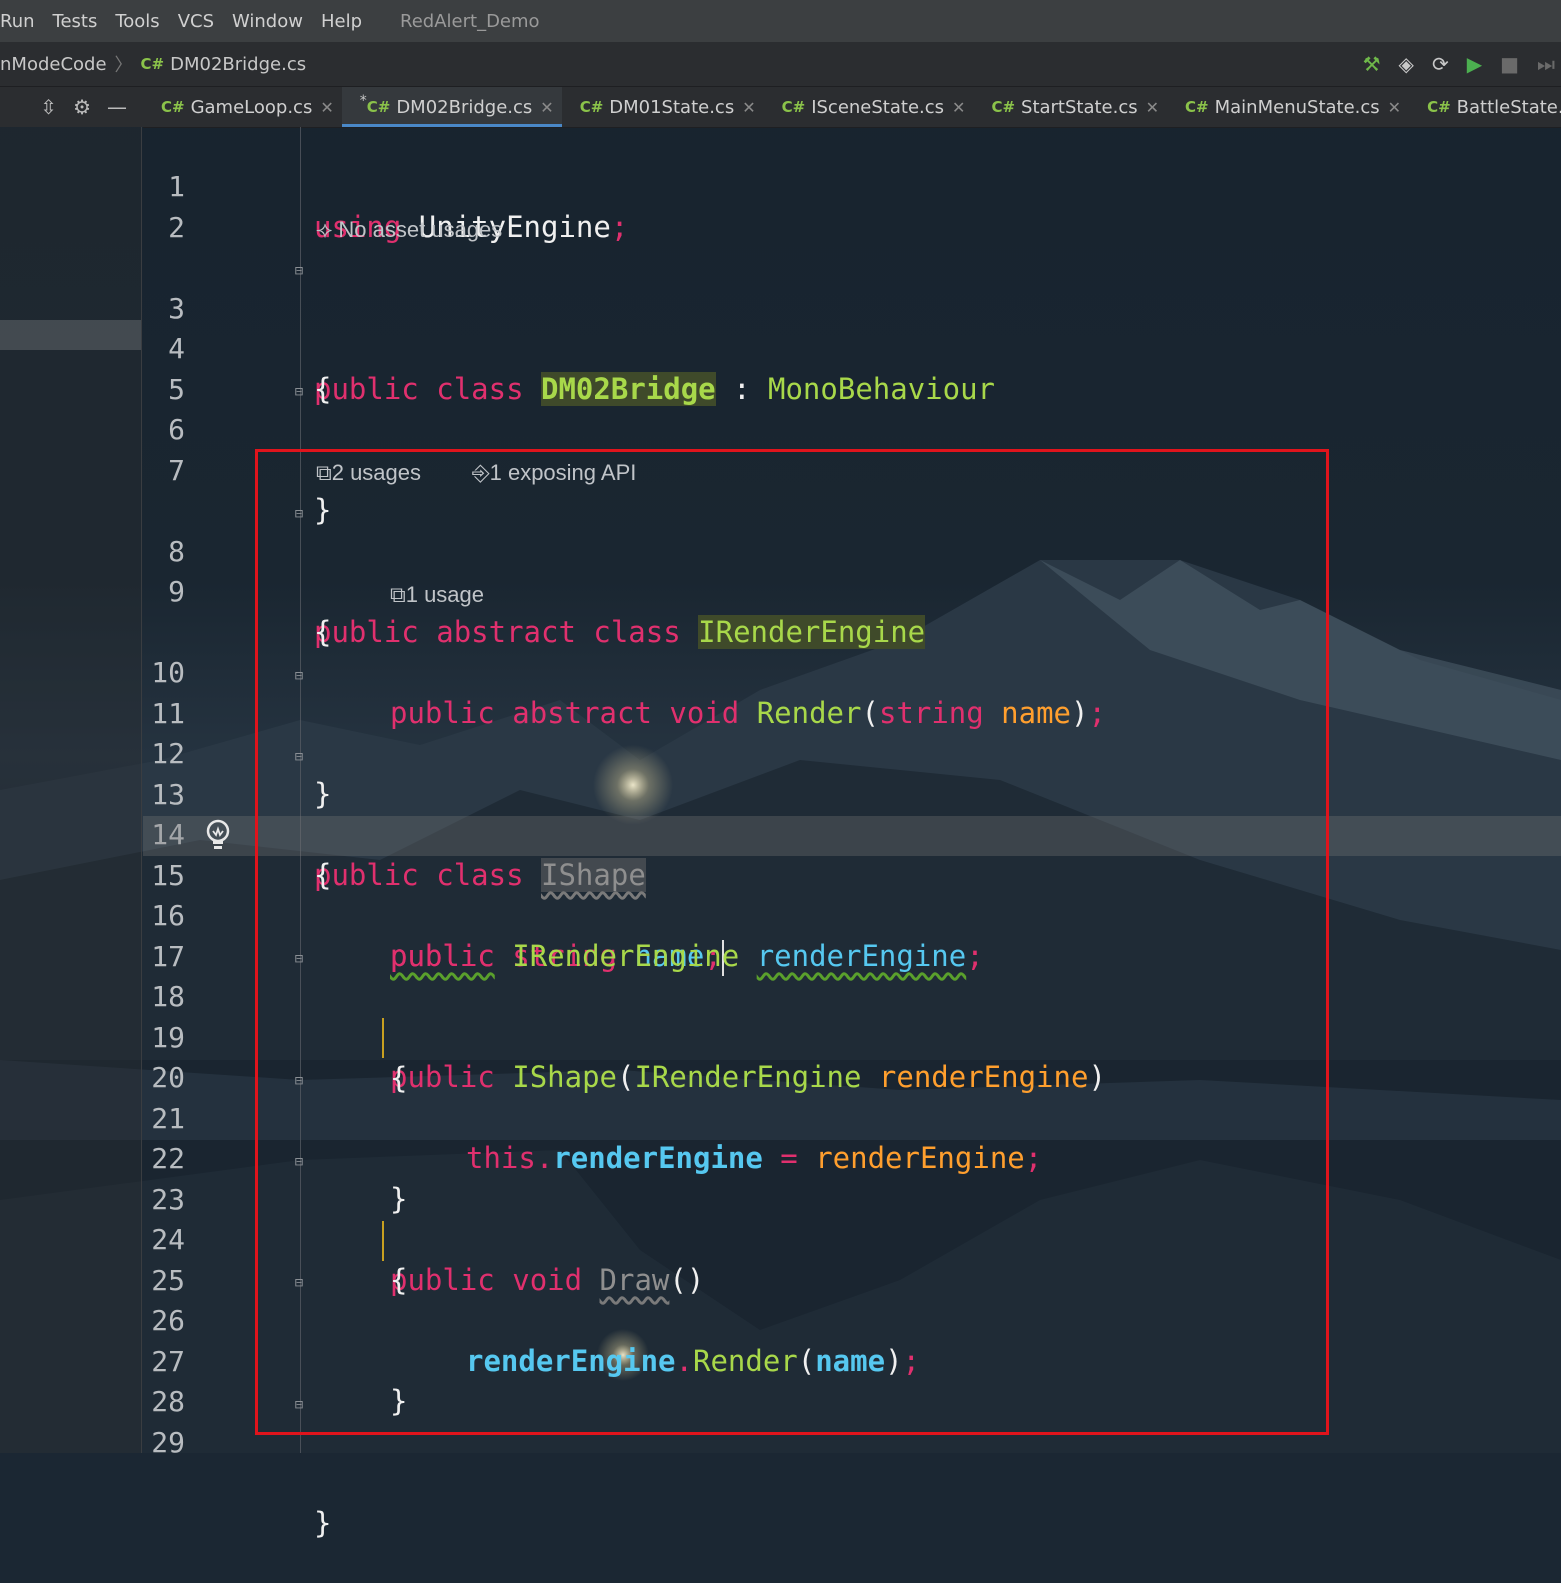  I want to click on code-line: 8 ⊟ public abstract class IRenderEngine, so click(852, 570).